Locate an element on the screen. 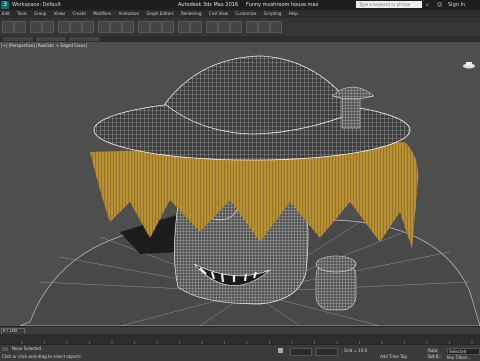  search-input: Type a keyword or phrase is located at coordinates (389, 4).